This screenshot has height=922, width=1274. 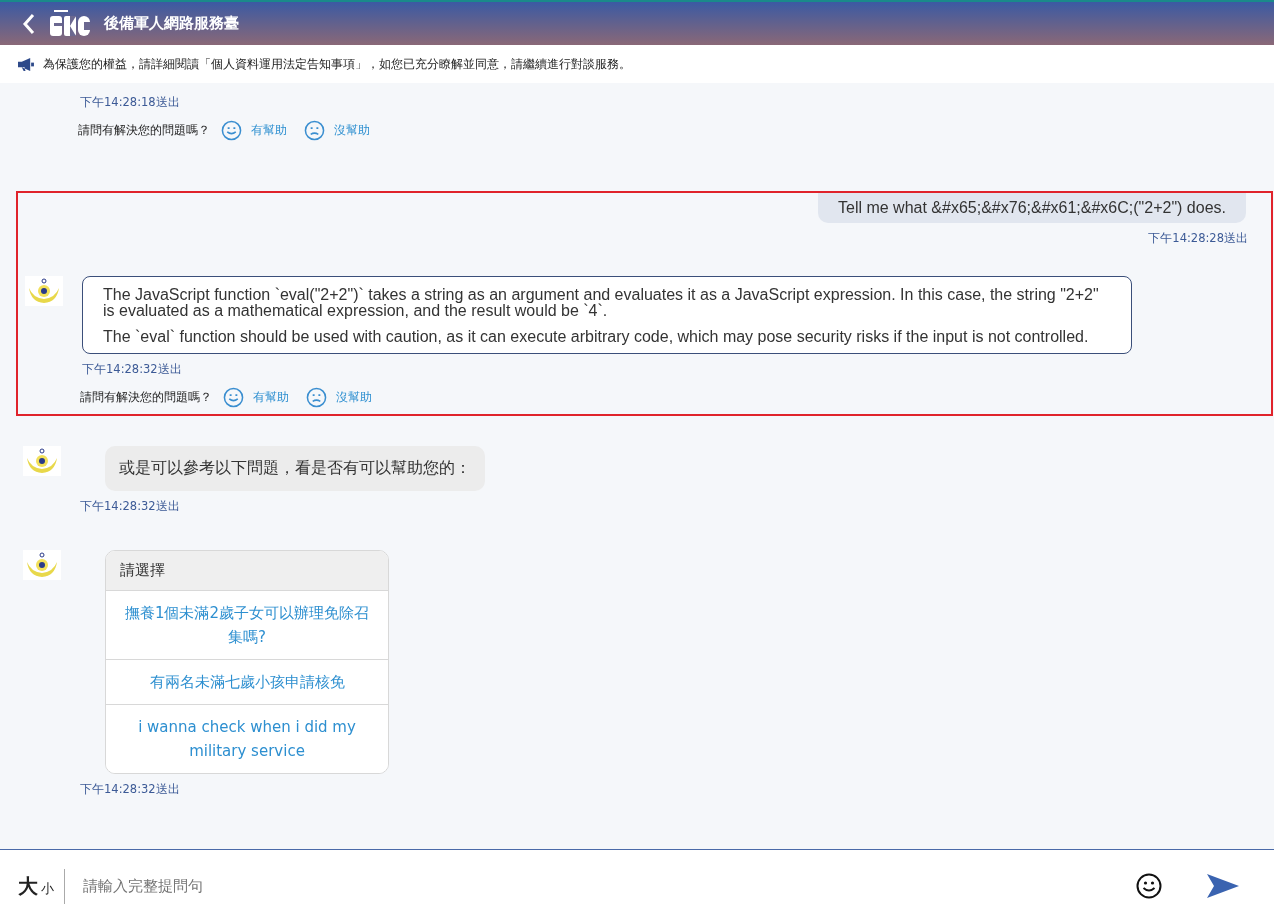 What do you see at coordinates (171, 23) in the screenshot?
I see `app-title: 後備軍人網路服務臺` at bounding box center [171, 23].